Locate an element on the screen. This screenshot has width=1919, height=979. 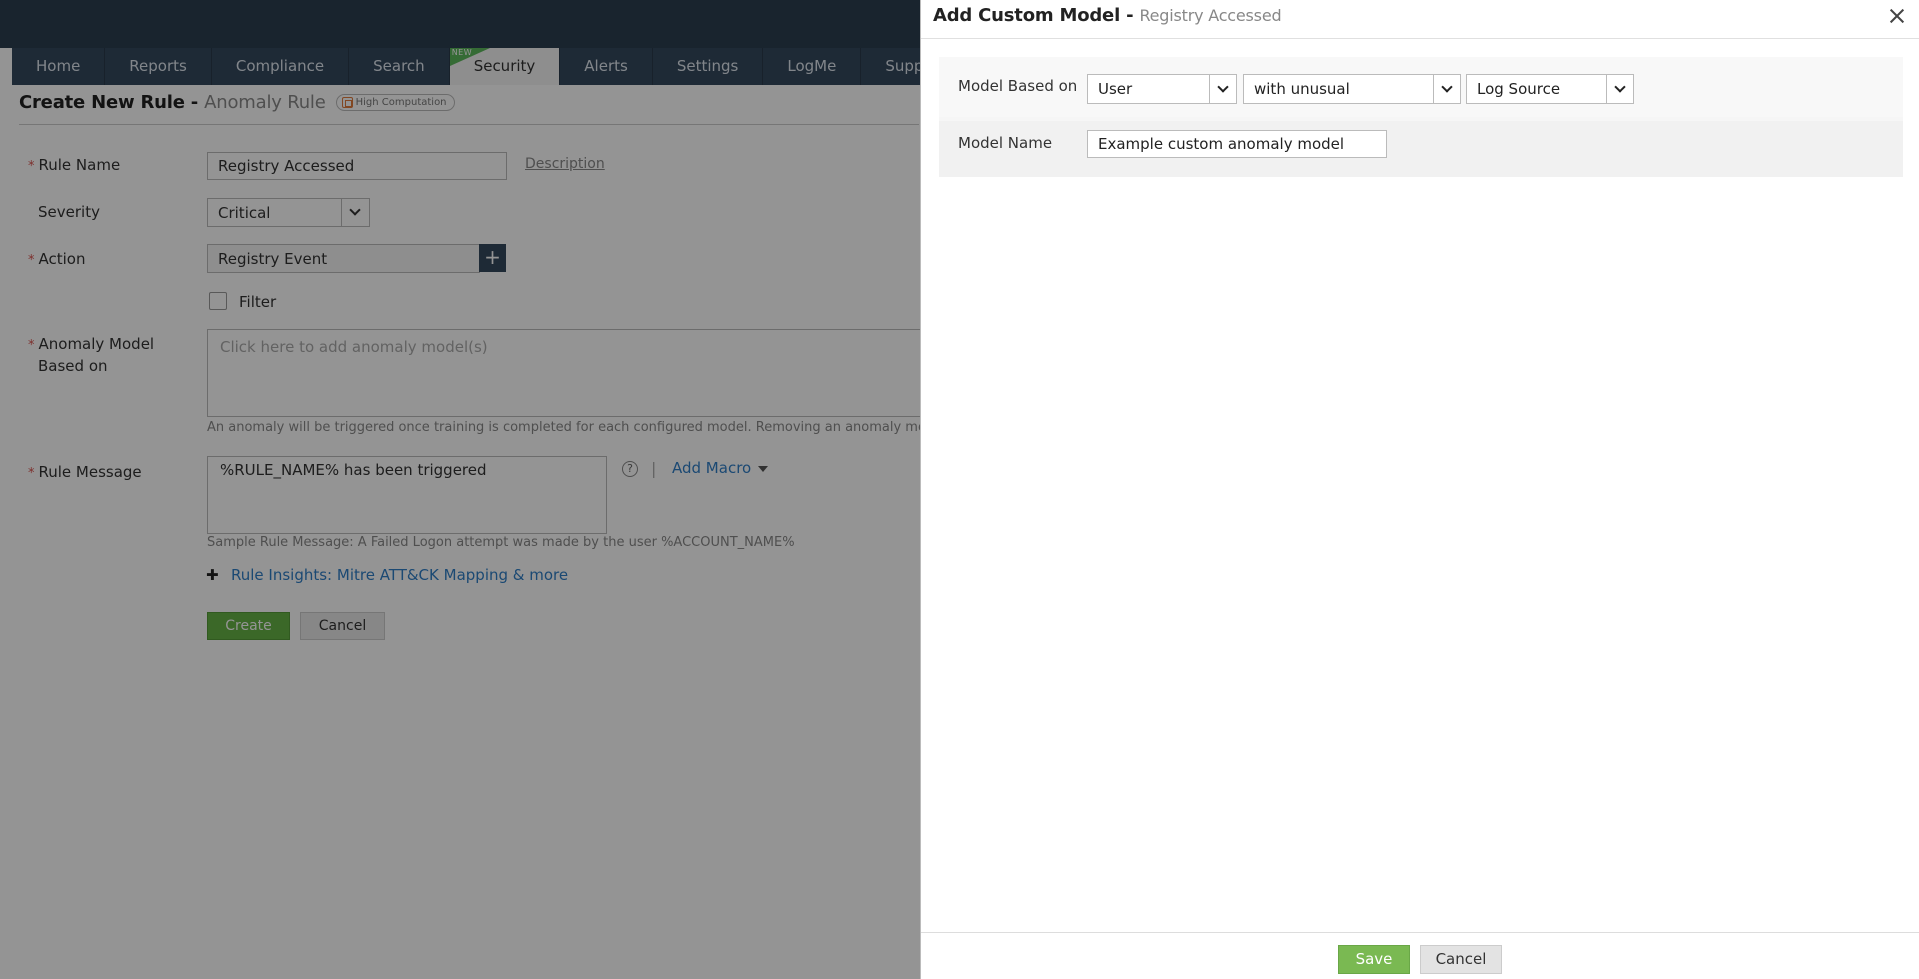
panel-footer: Save Cancel is located at coordinates (1420, 955).